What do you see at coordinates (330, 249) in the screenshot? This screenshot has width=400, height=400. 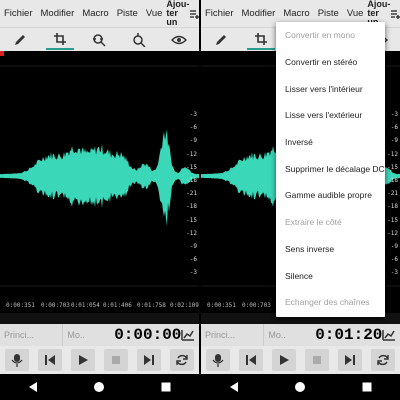 I see `menu-item-sens-inverse: Sens inverse` at bounding box center [330, 249].